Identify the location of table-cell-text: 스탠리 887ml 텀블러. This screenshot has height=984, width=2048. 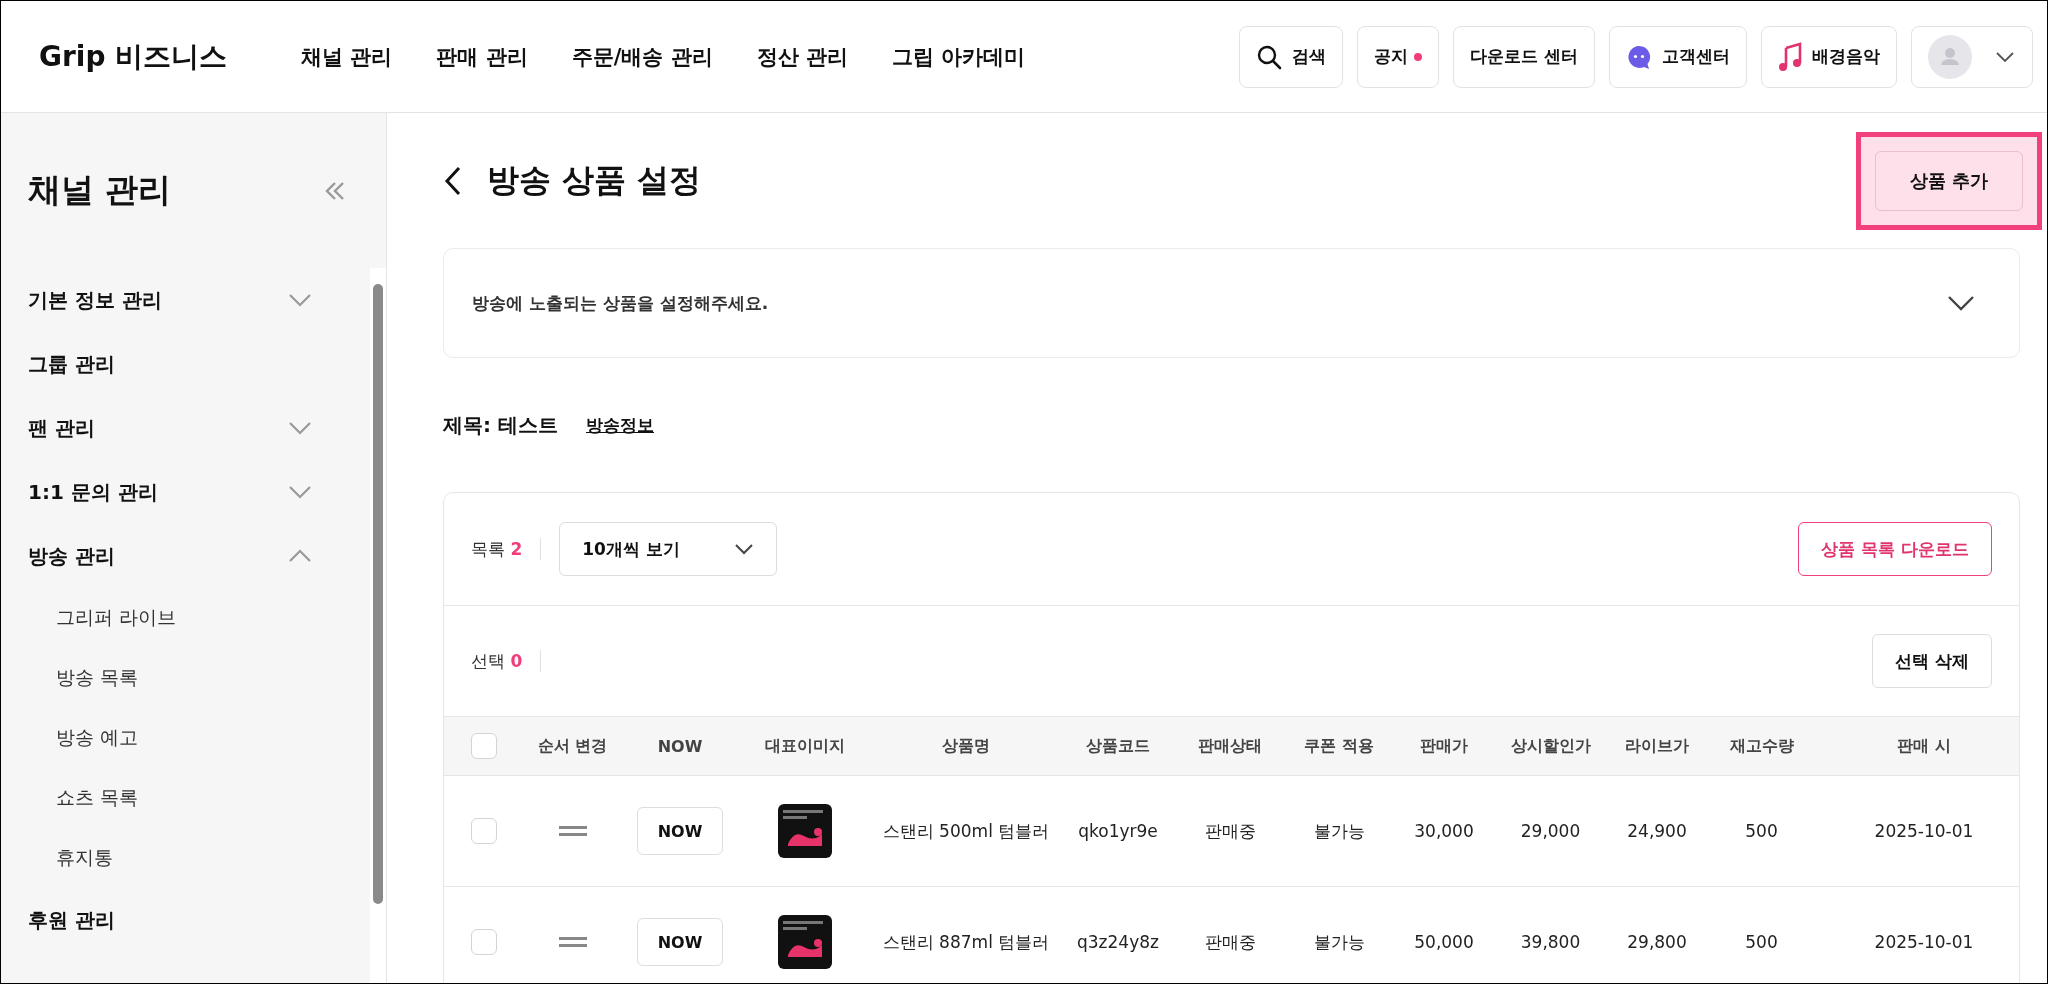
(966, 942).